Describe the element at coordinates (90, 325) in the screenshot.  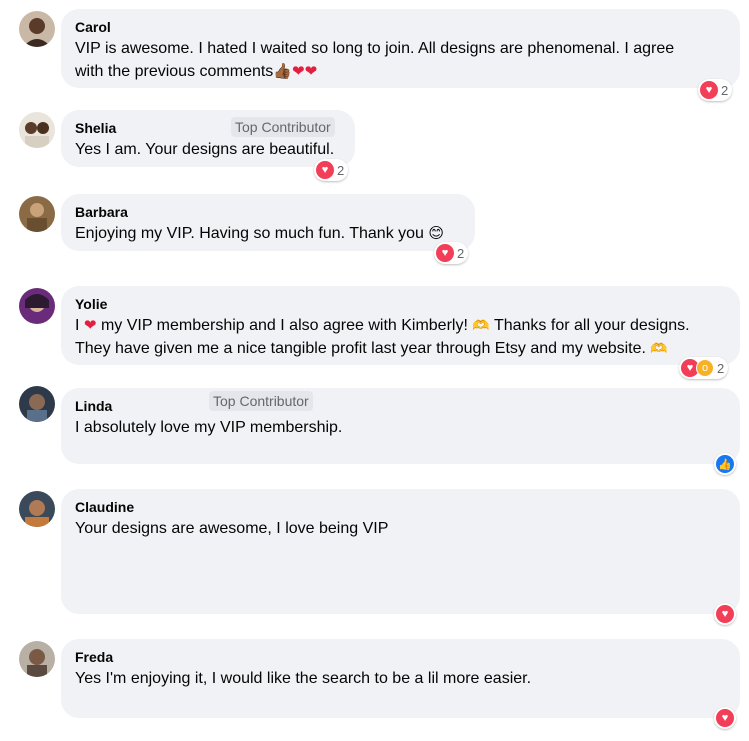
I see `heart-icon: ❤` at that location.